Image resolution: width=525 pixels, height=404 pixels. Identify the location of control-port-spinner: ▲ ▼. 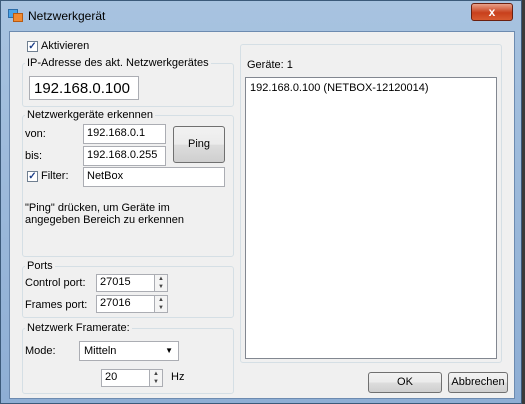
(161, 283).